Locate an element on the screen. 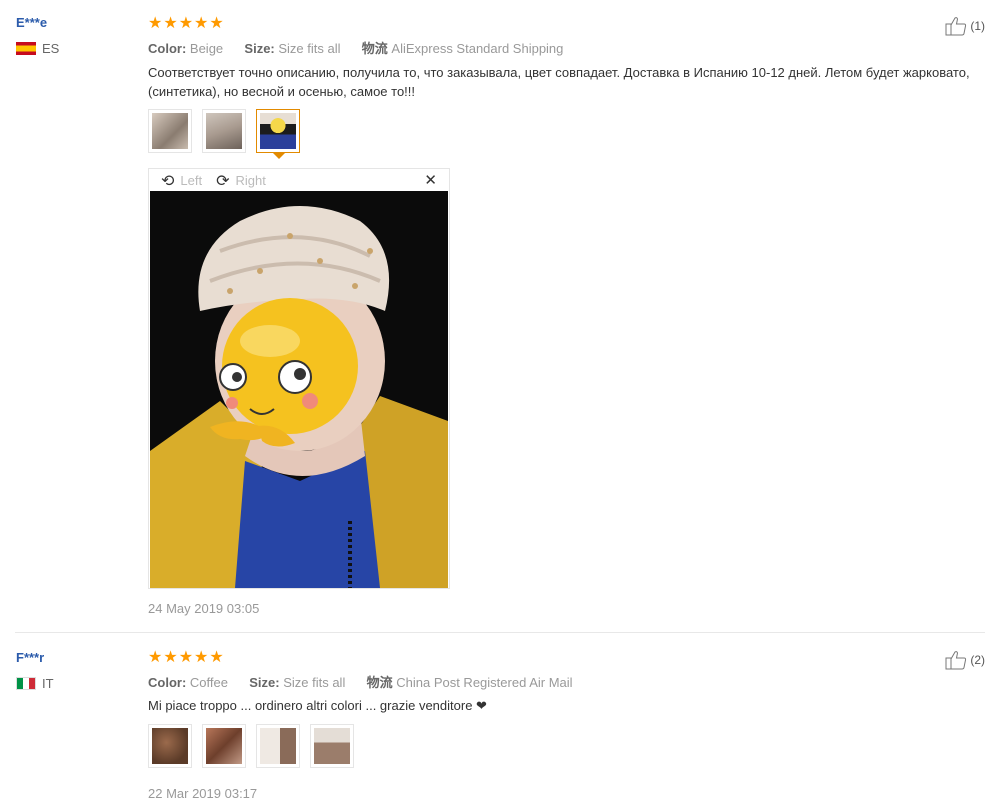  close-icon: ✕ is located at coordinates (430, 180).